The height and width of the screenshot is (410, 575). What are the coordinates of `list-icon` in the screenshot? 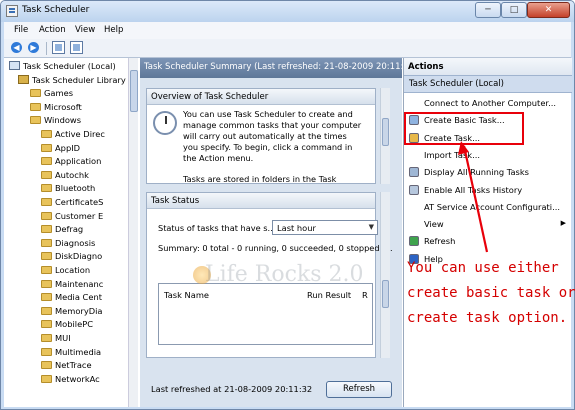 It's located at (414, 172).